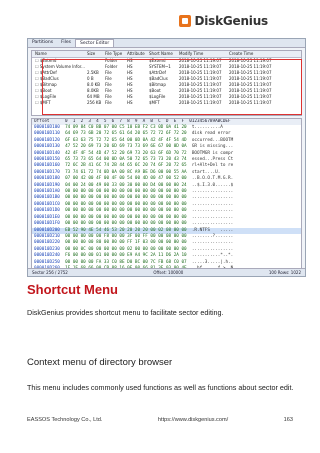 Image resolution: width=320 pixels, height=453 pixels. I want to click on status-sector: Sector 256 / 2752, so click(50, 272).